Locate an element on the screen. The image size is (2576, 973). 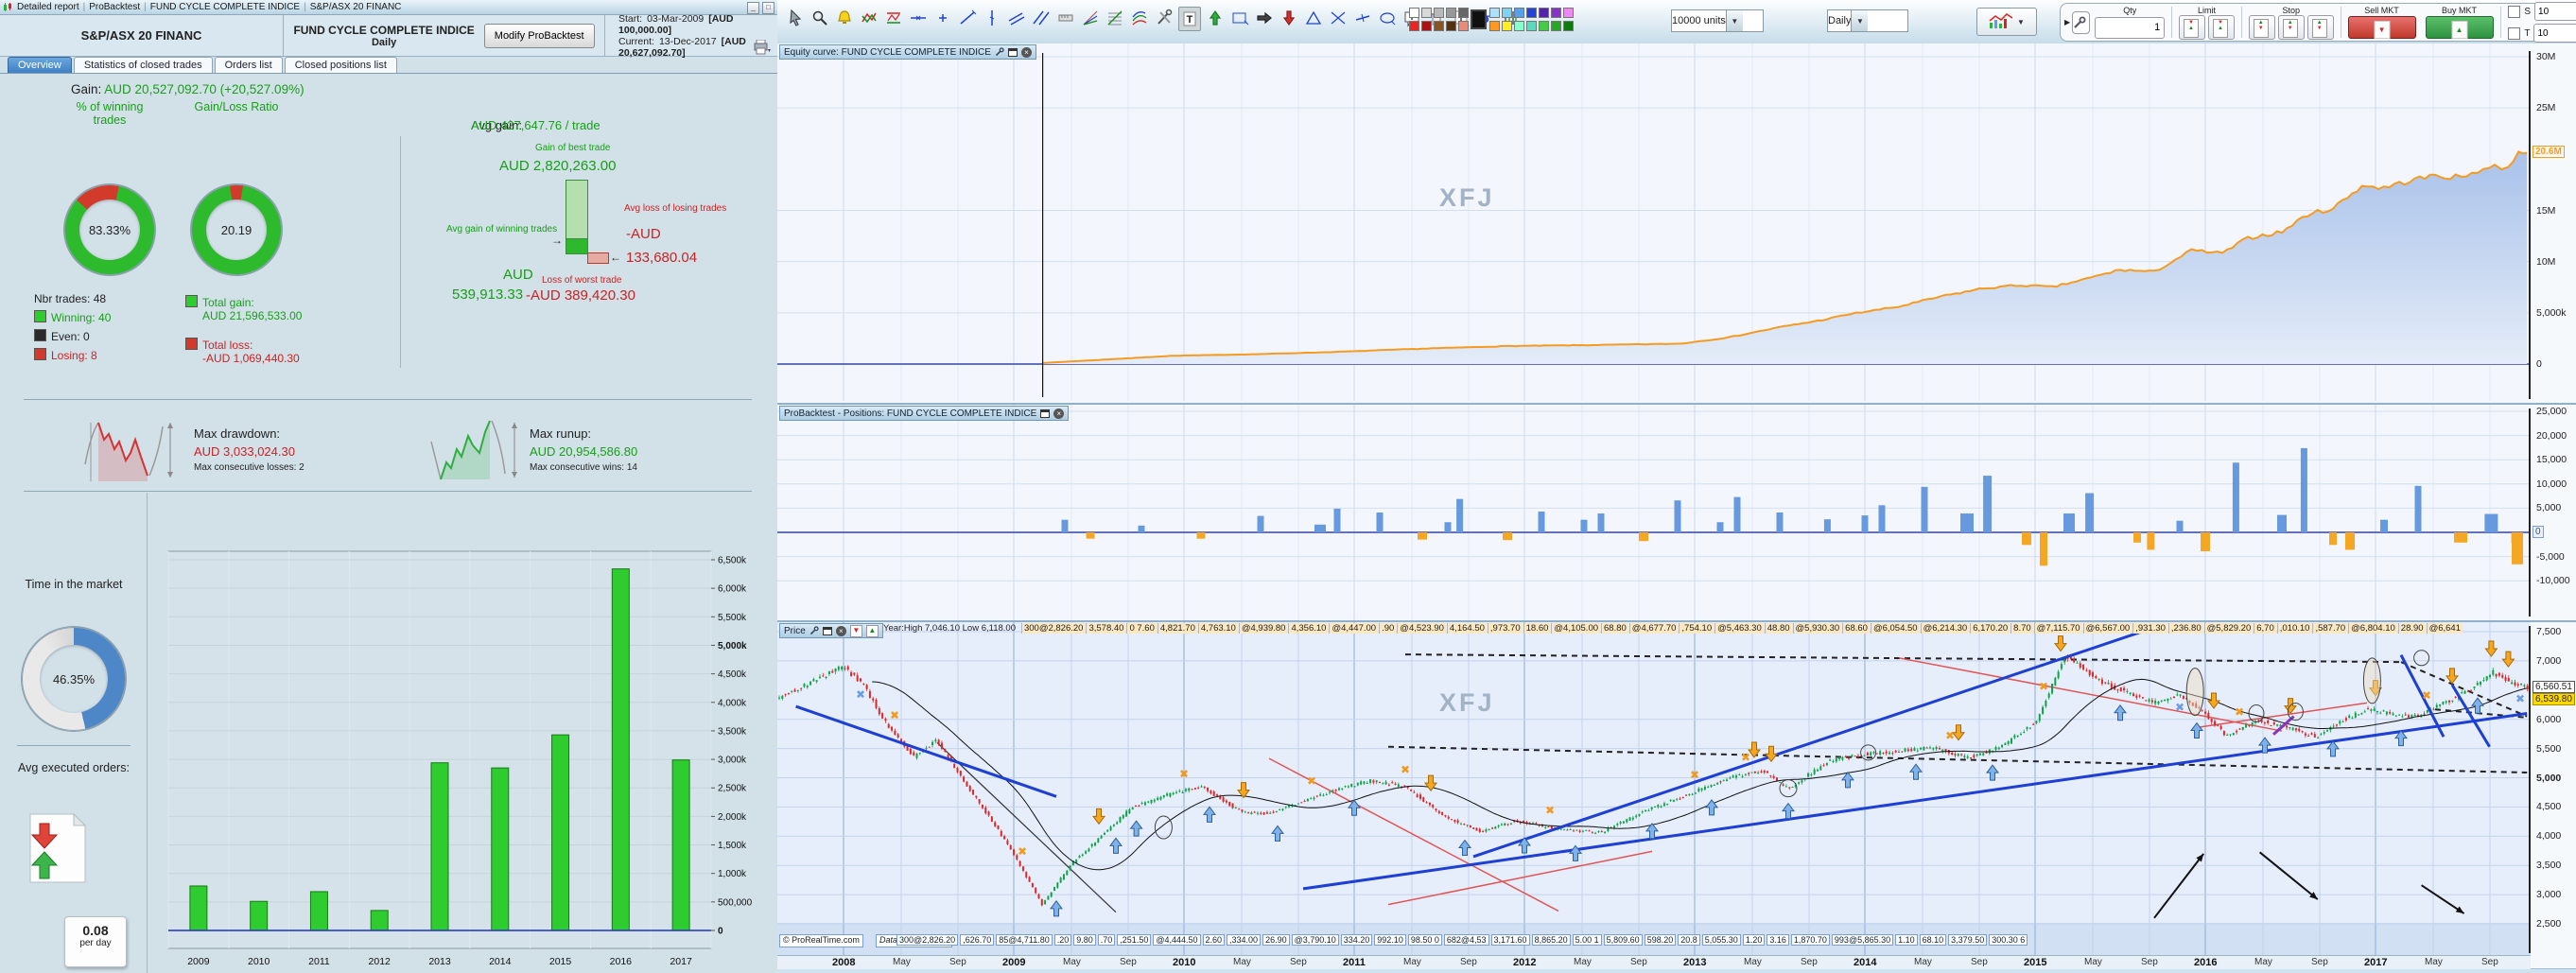
pattern-detection-icon is located at coordinates (869, 18).